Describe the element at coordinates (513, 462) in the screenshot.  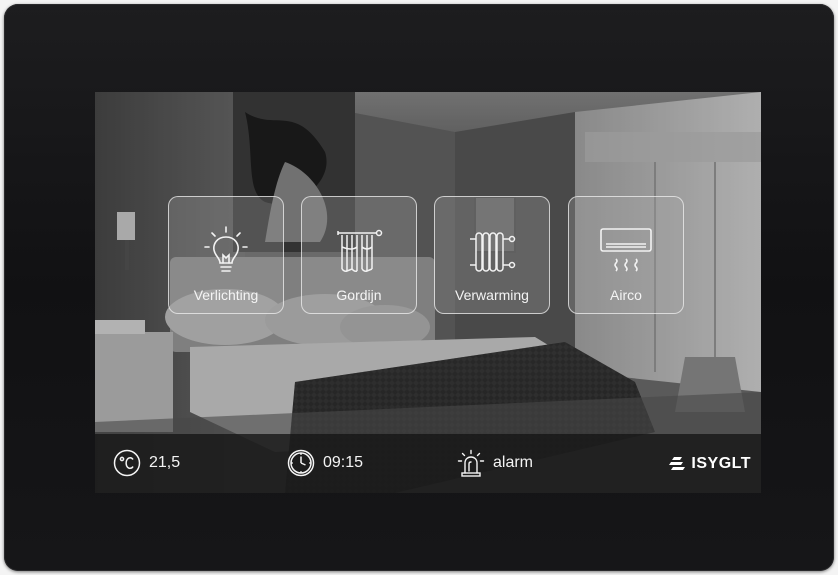
I see `alarm-label: alarm` at that location.